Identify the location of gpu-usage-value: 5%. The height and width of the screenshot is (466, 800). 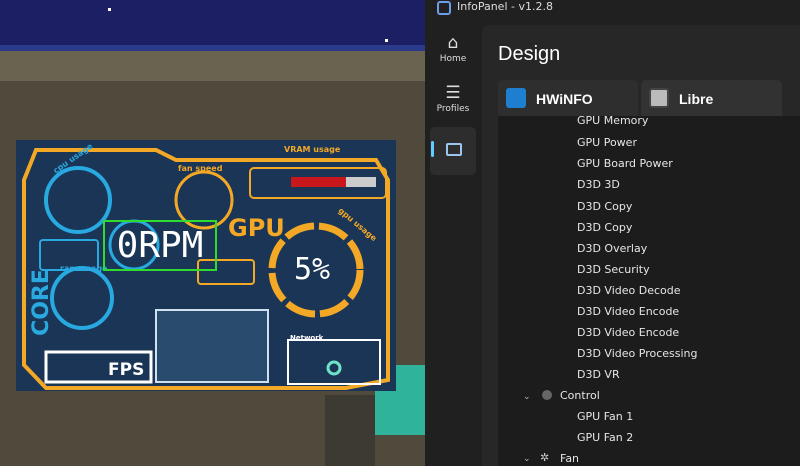
(312, 269).